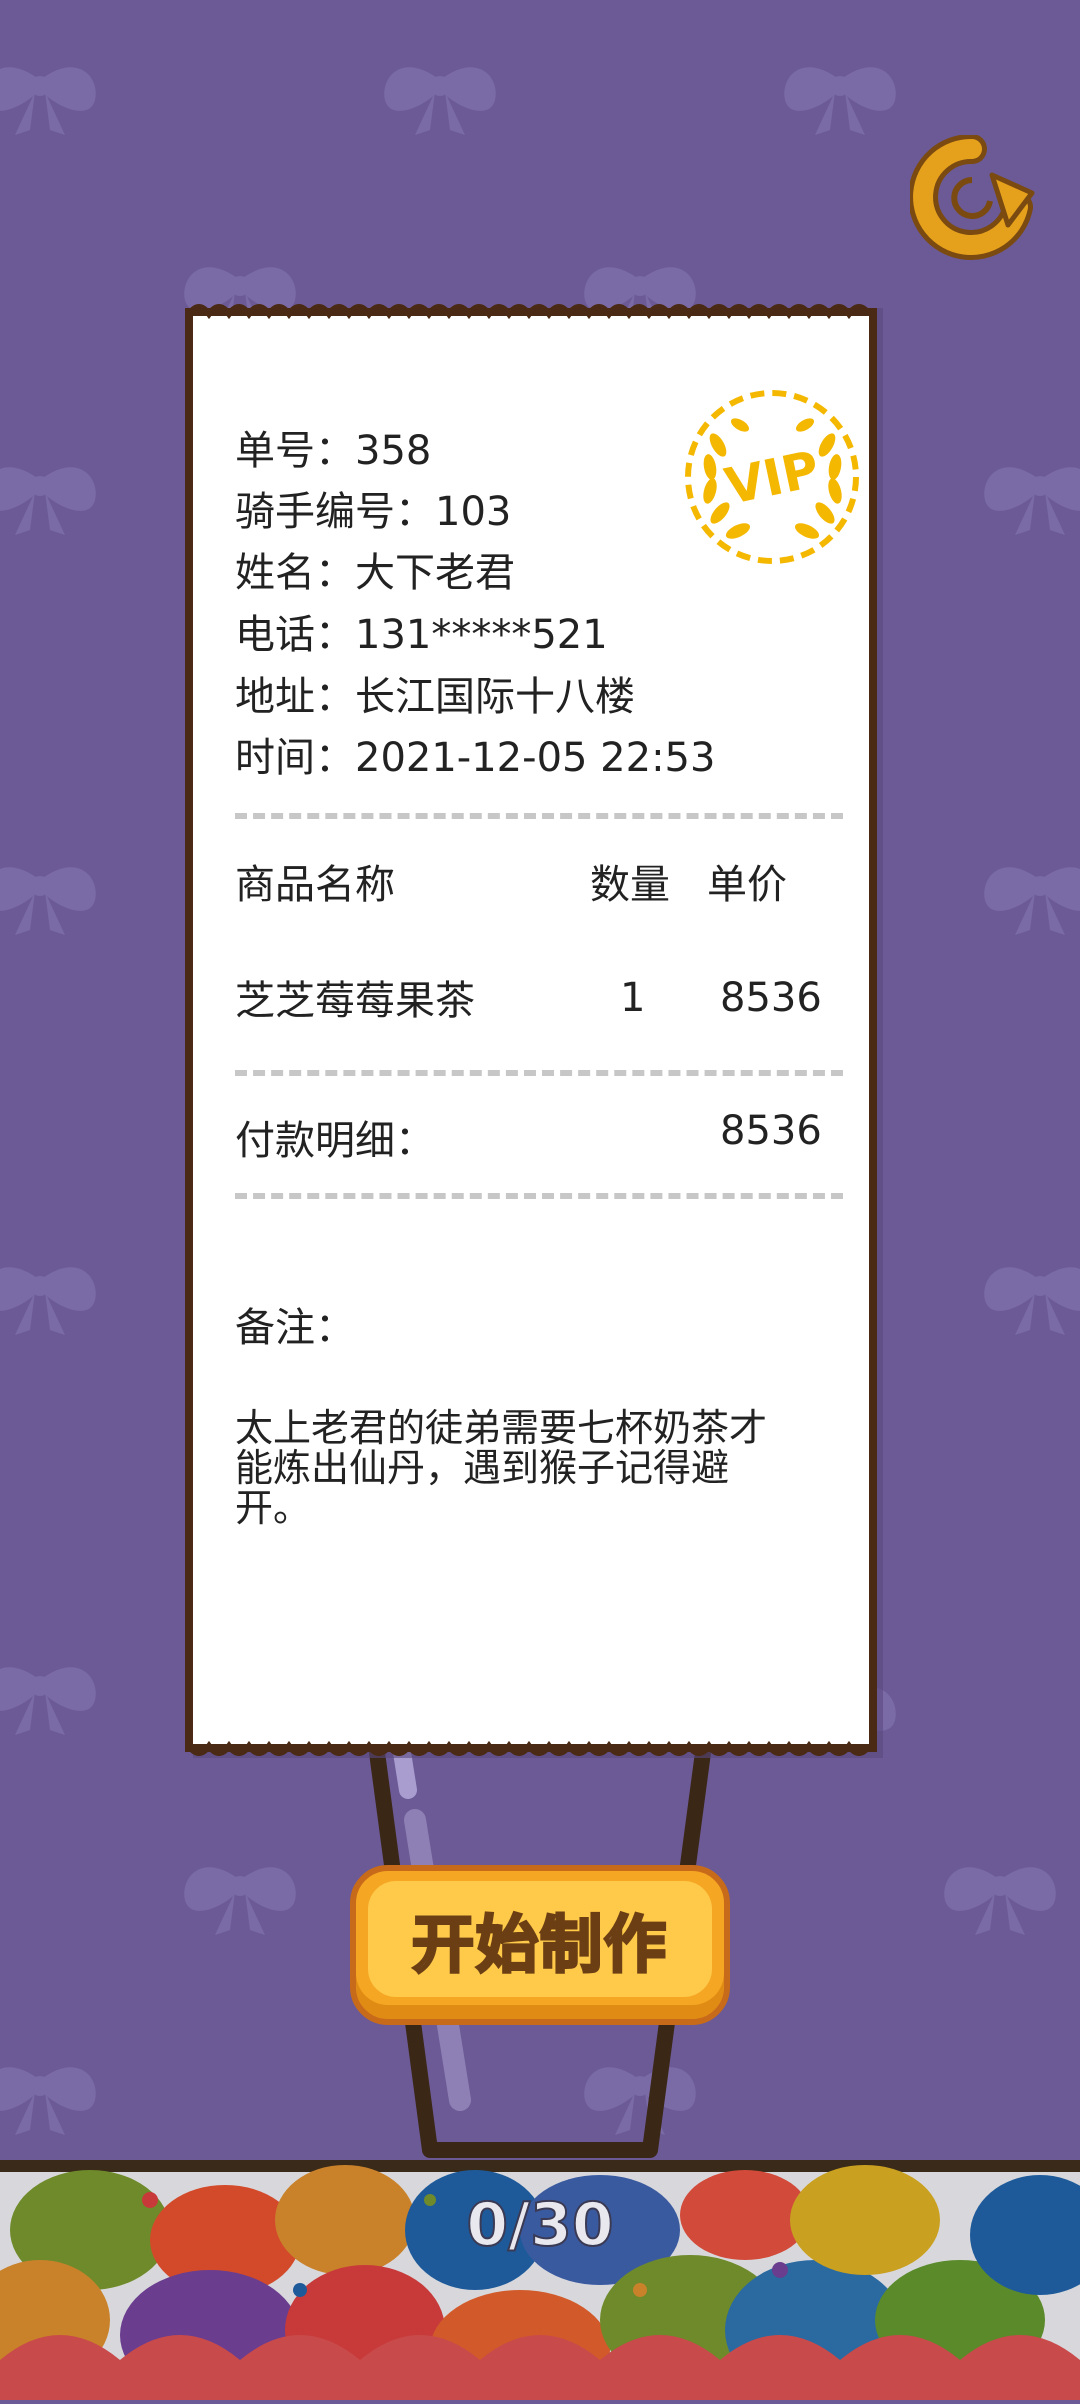  I want to click on items-header-name: 商品名称, so click(315, 885).